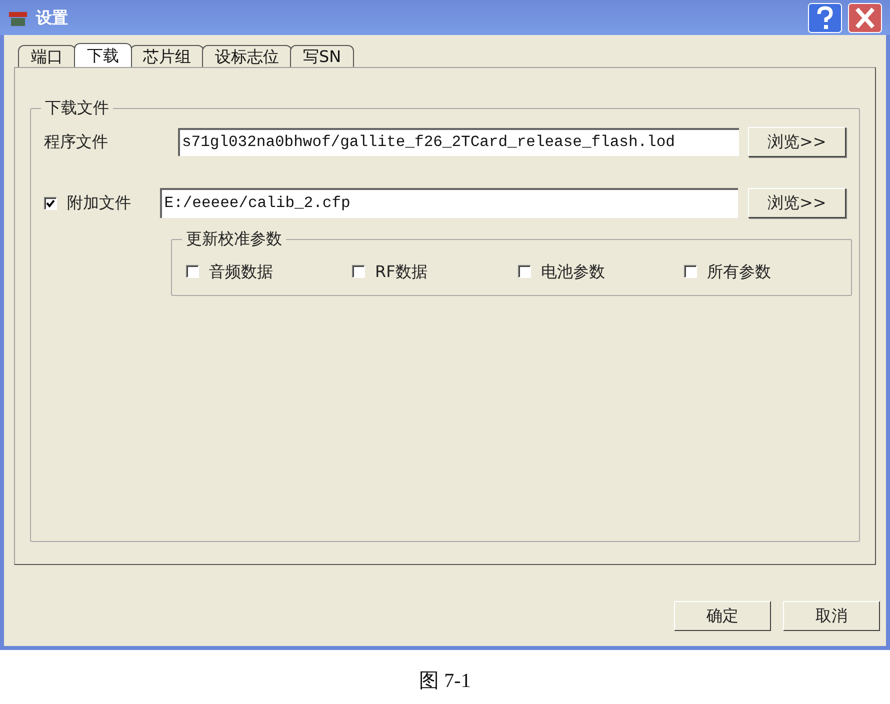  What do you see at coordinates (99, 203) in the screenshot?
I see `field-label: 附加文件` at bounding box center [99, 203].